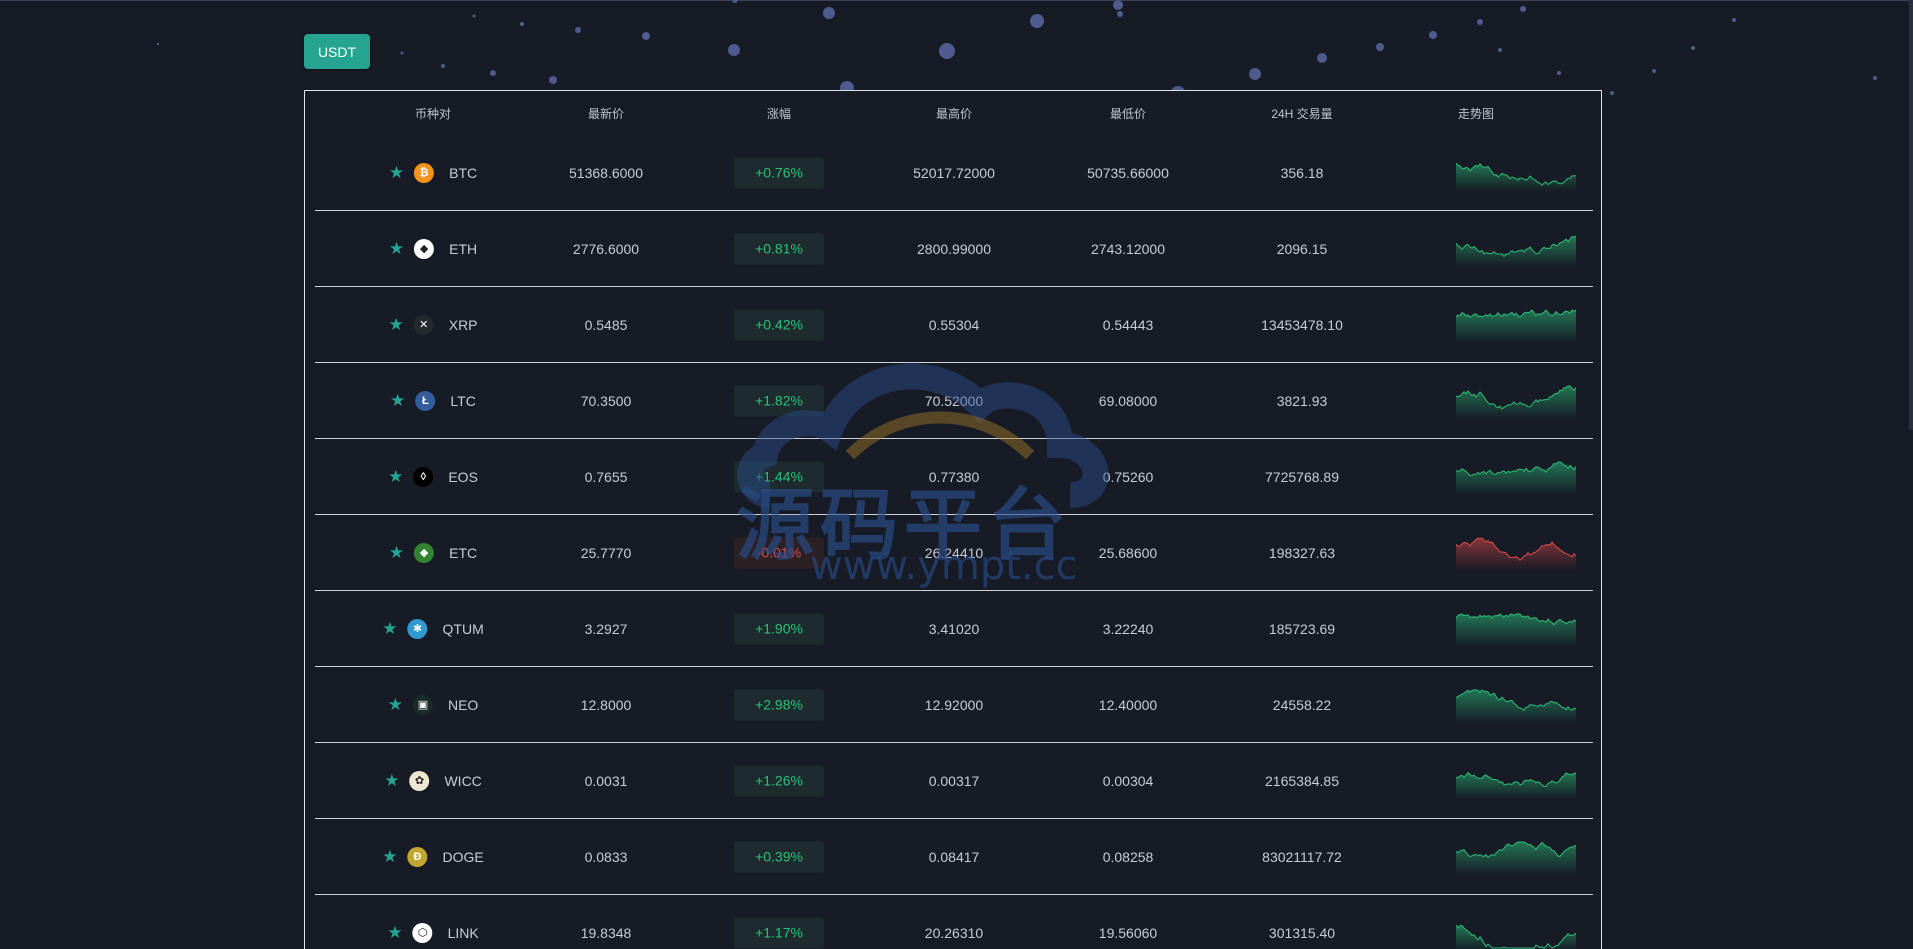 The height and width of the screenshot is (949, 1913). I want to click on change-cell: +1.17%, so click(779, 932).